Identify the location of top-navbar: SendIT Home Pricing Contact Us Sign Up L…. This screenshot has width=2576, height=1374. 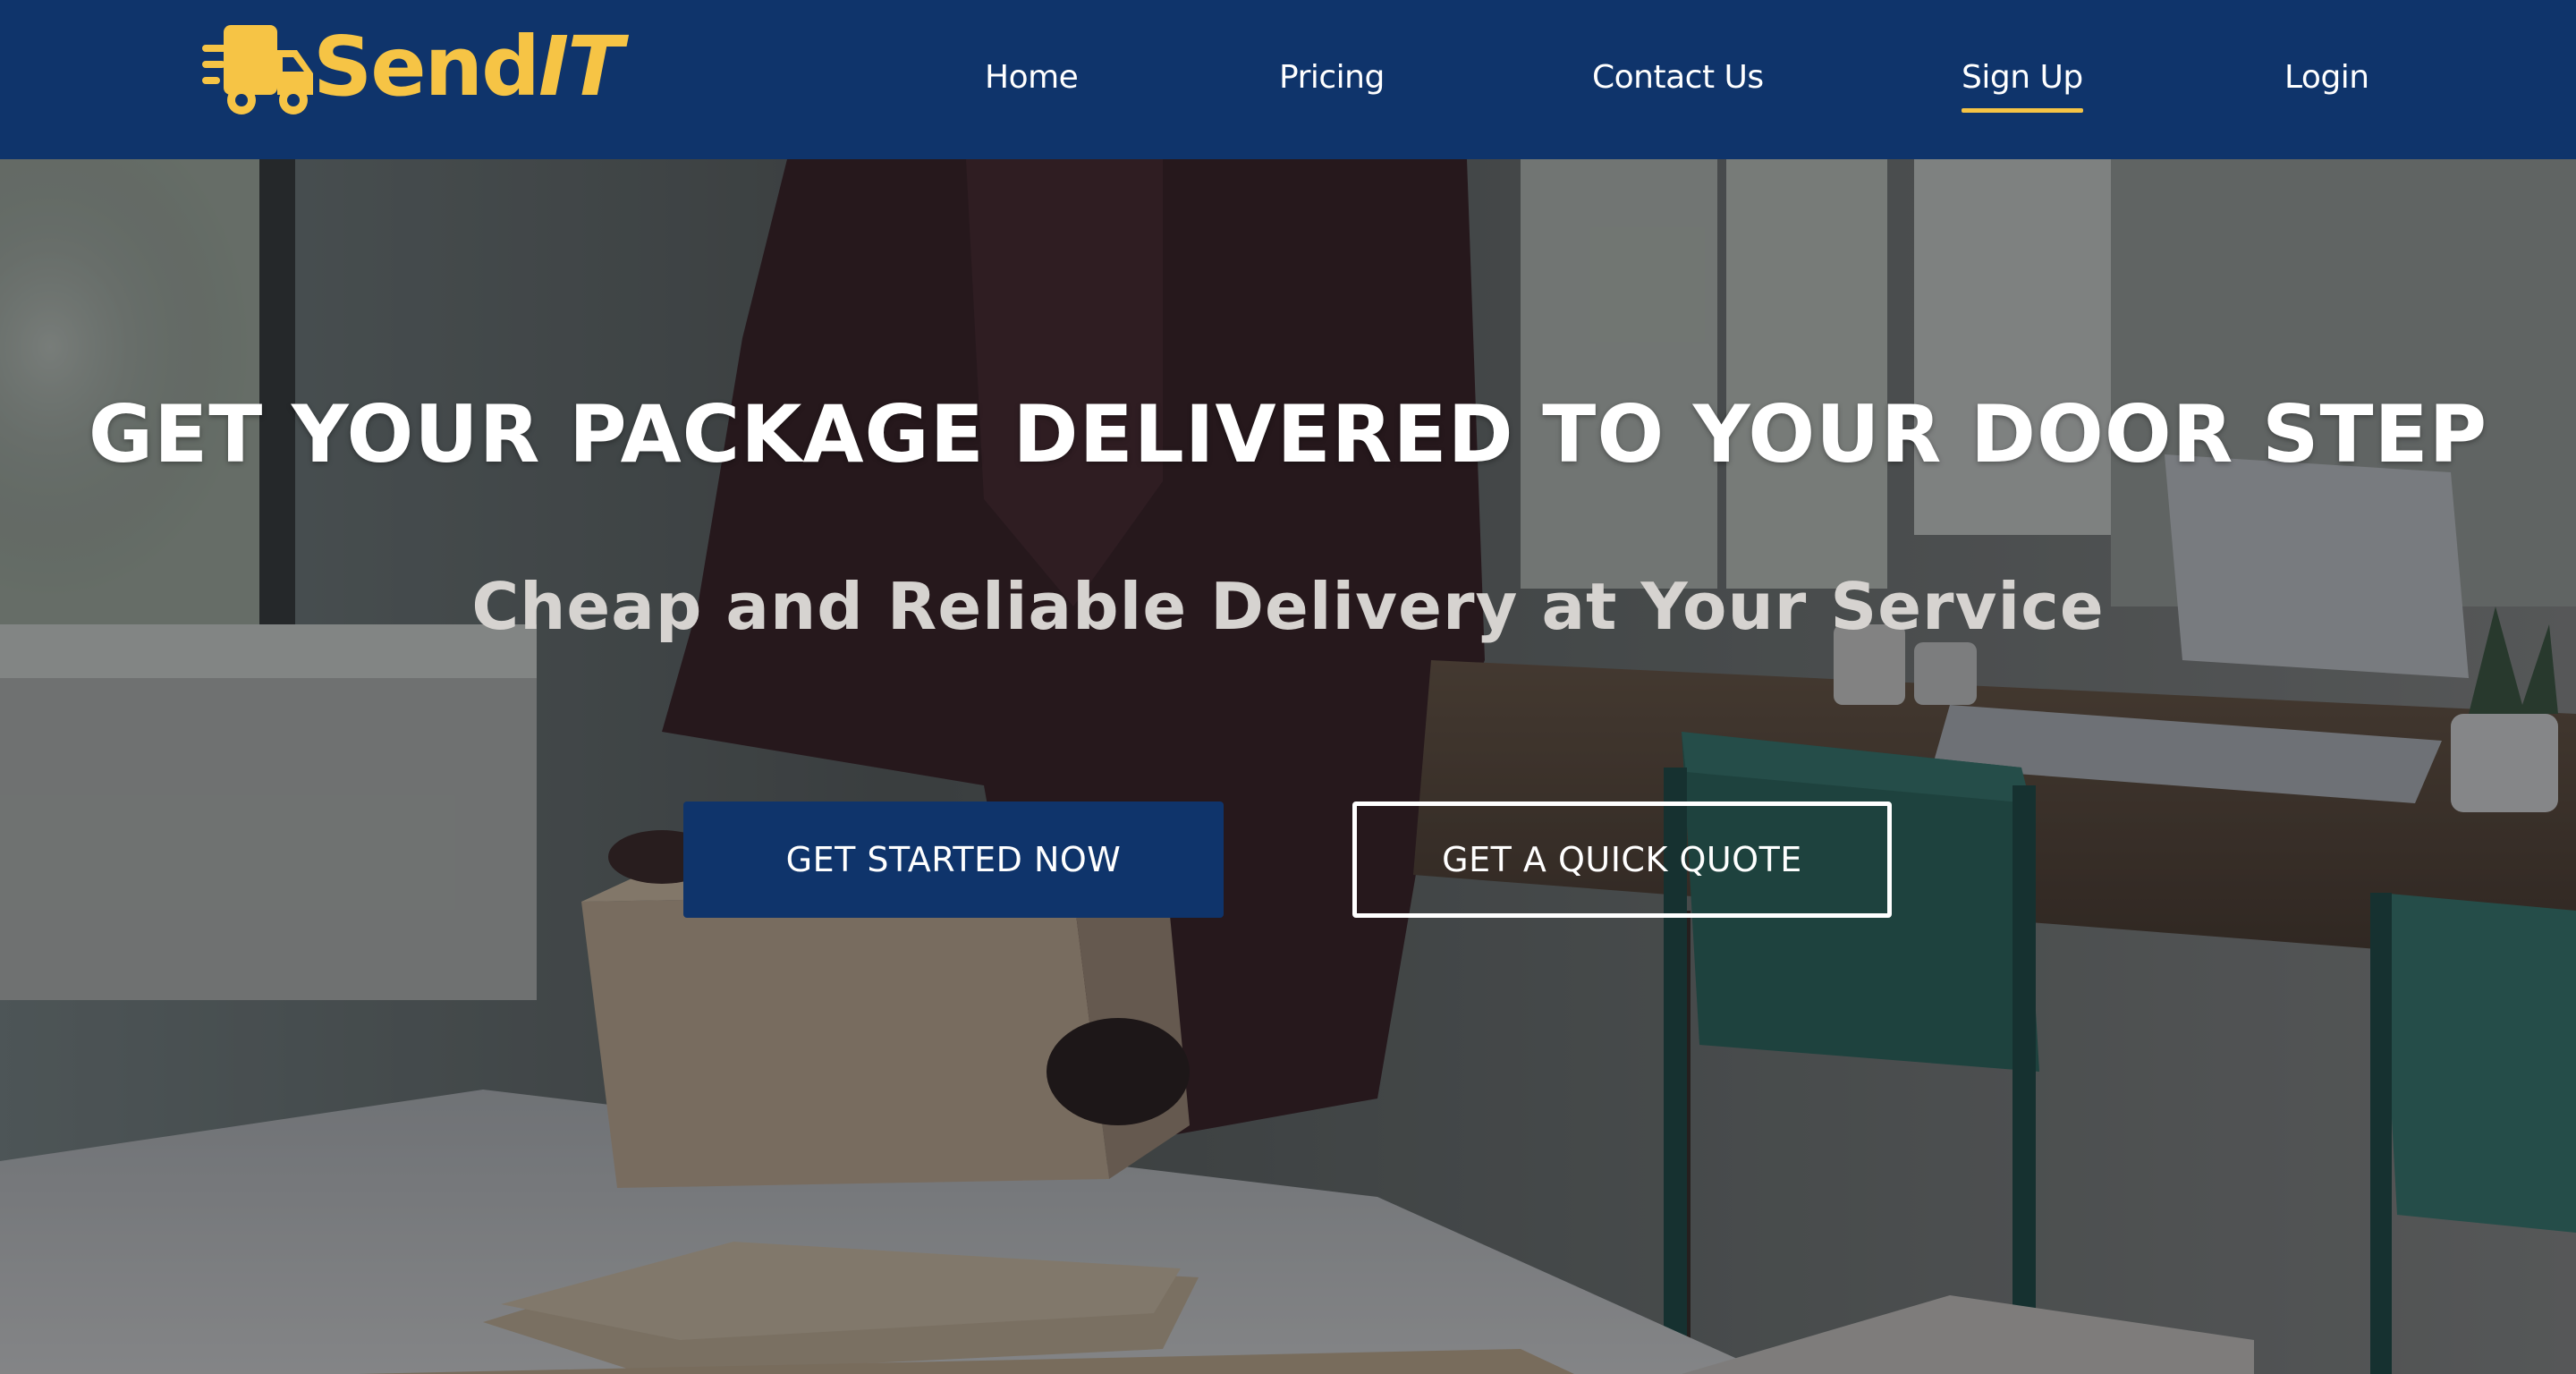
(1288, 79).